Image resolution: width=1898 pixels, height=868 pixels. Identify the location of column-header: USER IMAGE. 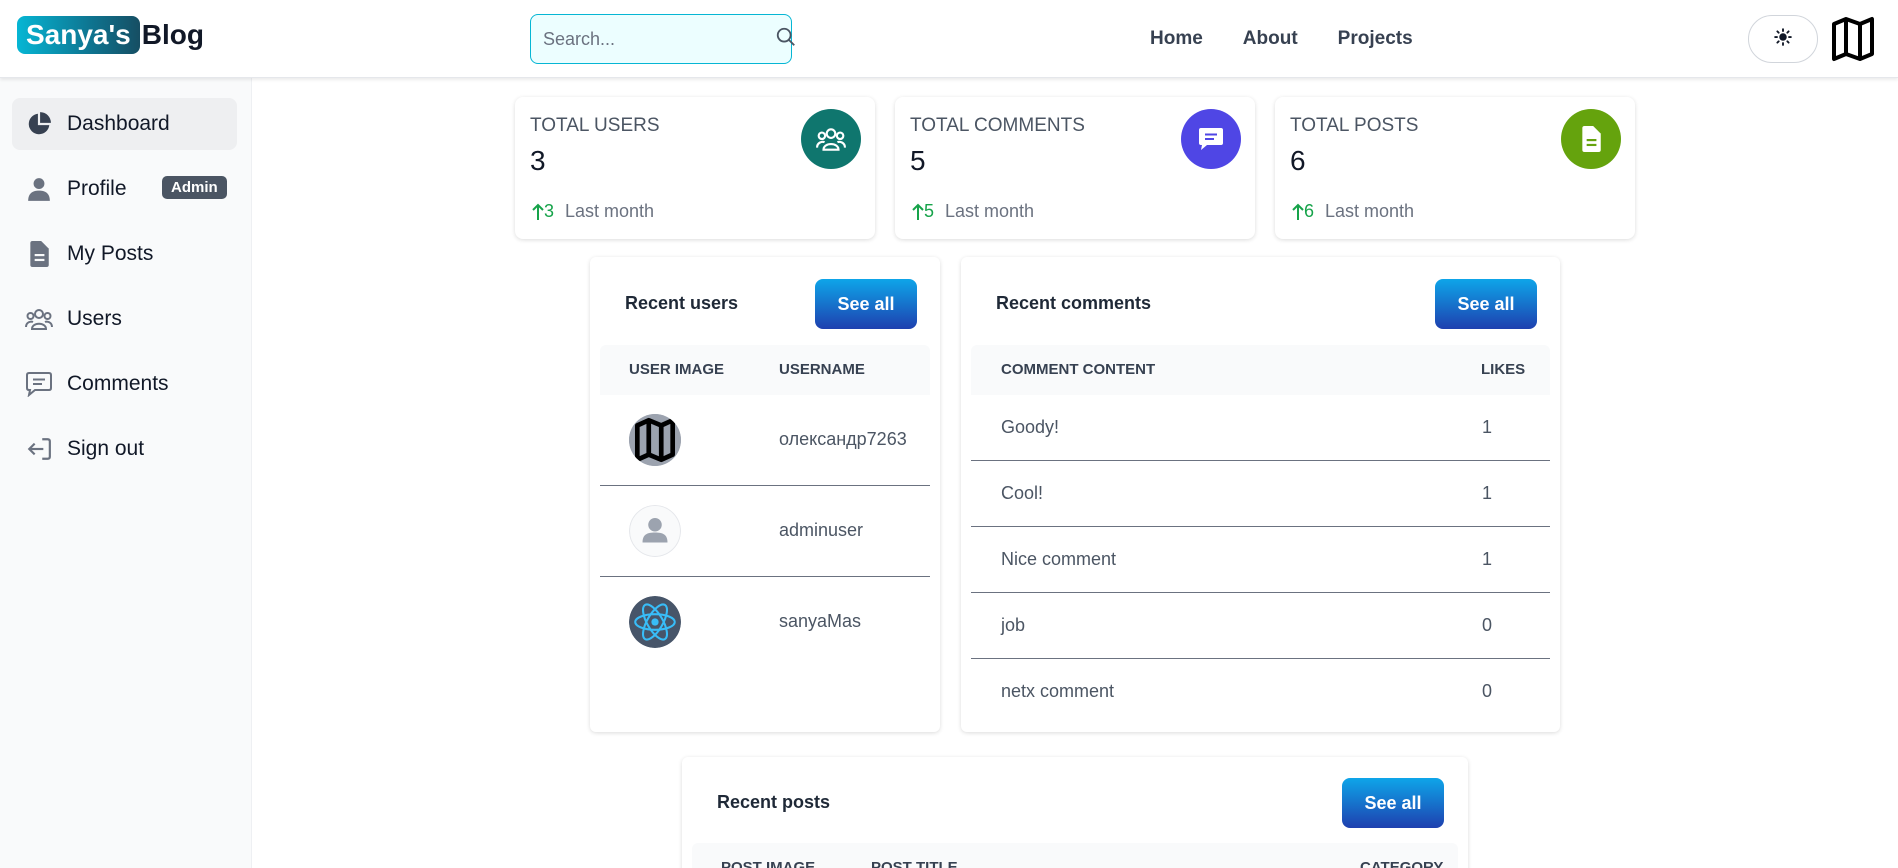
(677, 369).